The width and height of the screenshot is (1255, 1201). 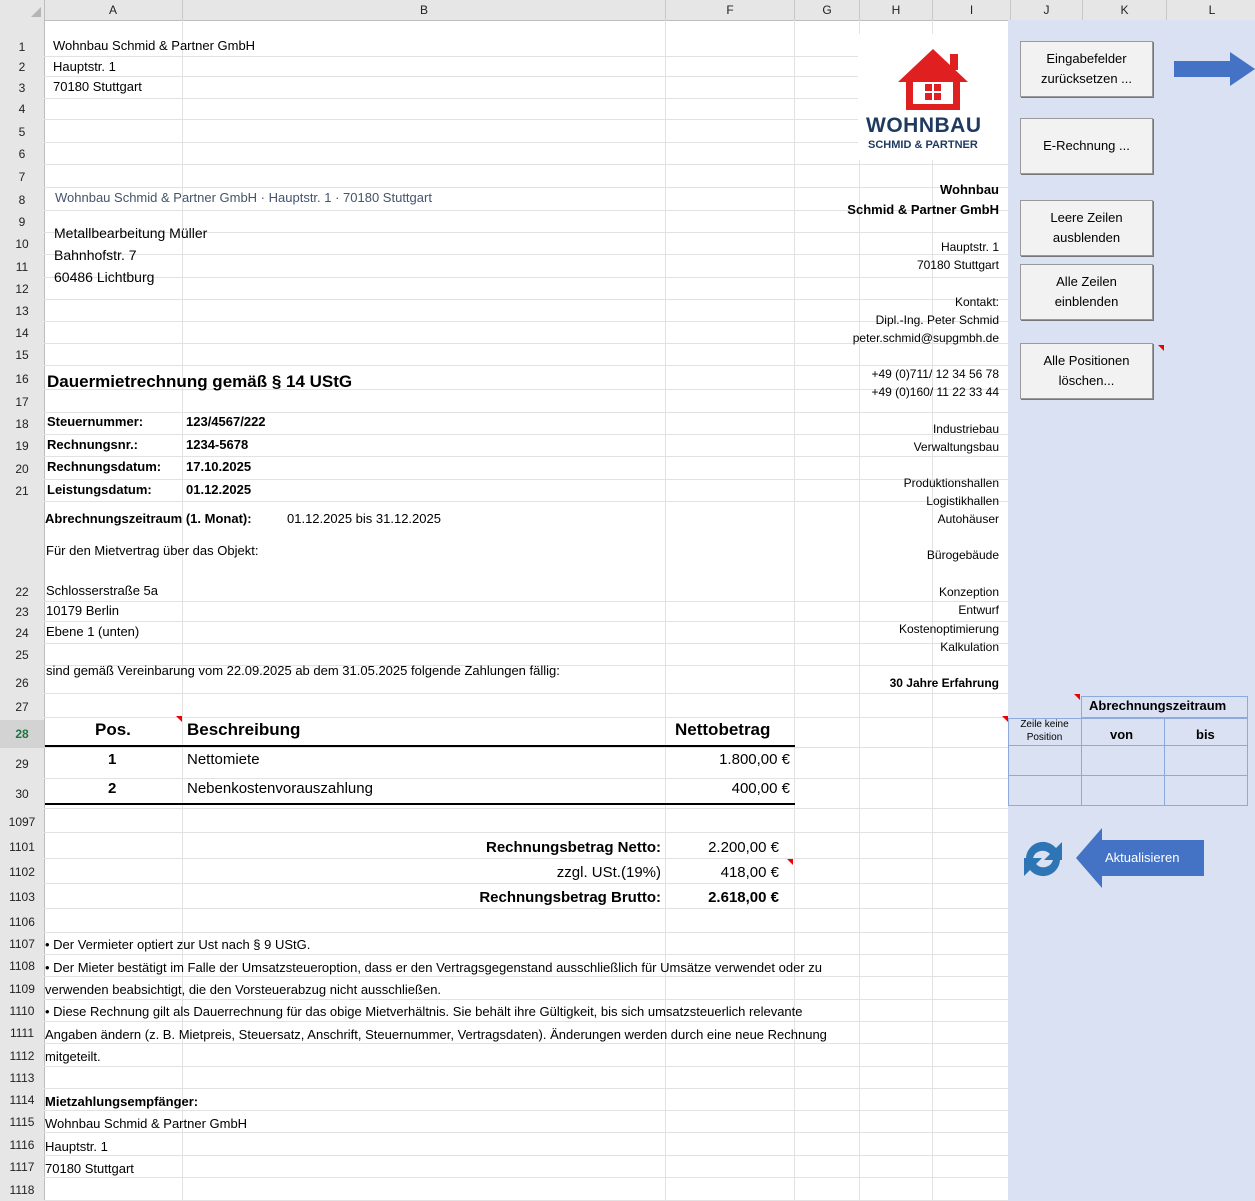 What do you see at coordinates (22, 1011) in the screenshot?
I see `row-header-1110: 1110` at bounding box center [22, 1011].